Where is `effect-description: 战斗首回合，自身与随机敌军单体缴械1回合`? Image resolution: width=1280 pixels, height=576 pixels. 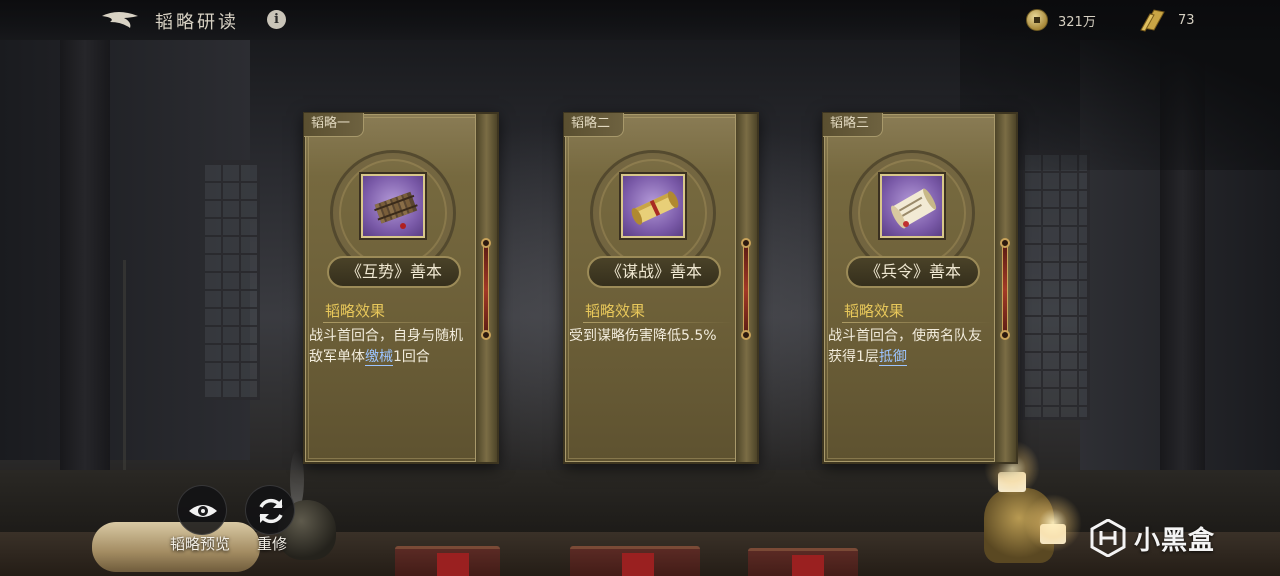
effect-description: 战斗首回合，自身与随机敌军单体缴械1回合 is located at coordinates (389, 347).